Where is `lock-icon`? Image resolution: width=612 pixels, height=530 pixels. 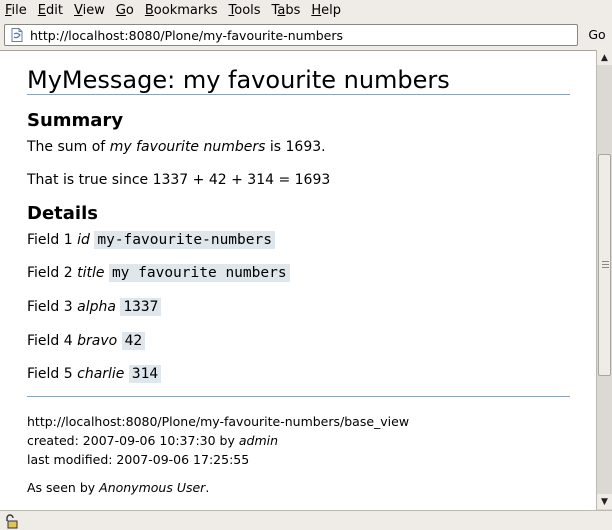 lock-icon is located at coordinates (12, 521).